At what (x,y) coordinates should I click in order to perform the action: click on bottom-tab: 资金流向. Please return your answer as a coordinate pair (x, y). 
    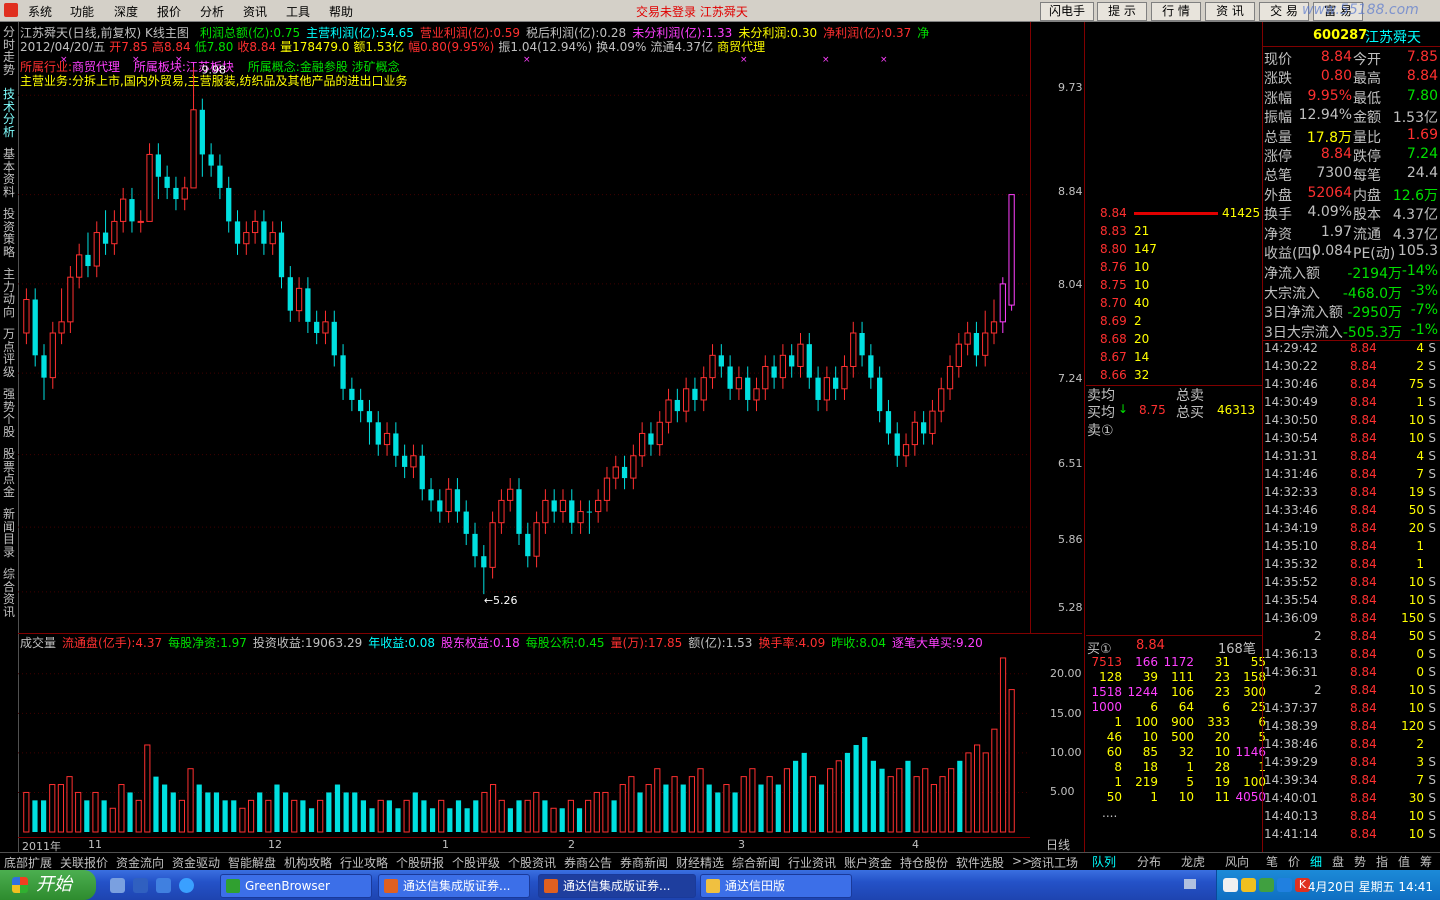
    Looking at the image, I should click on (140, 862).